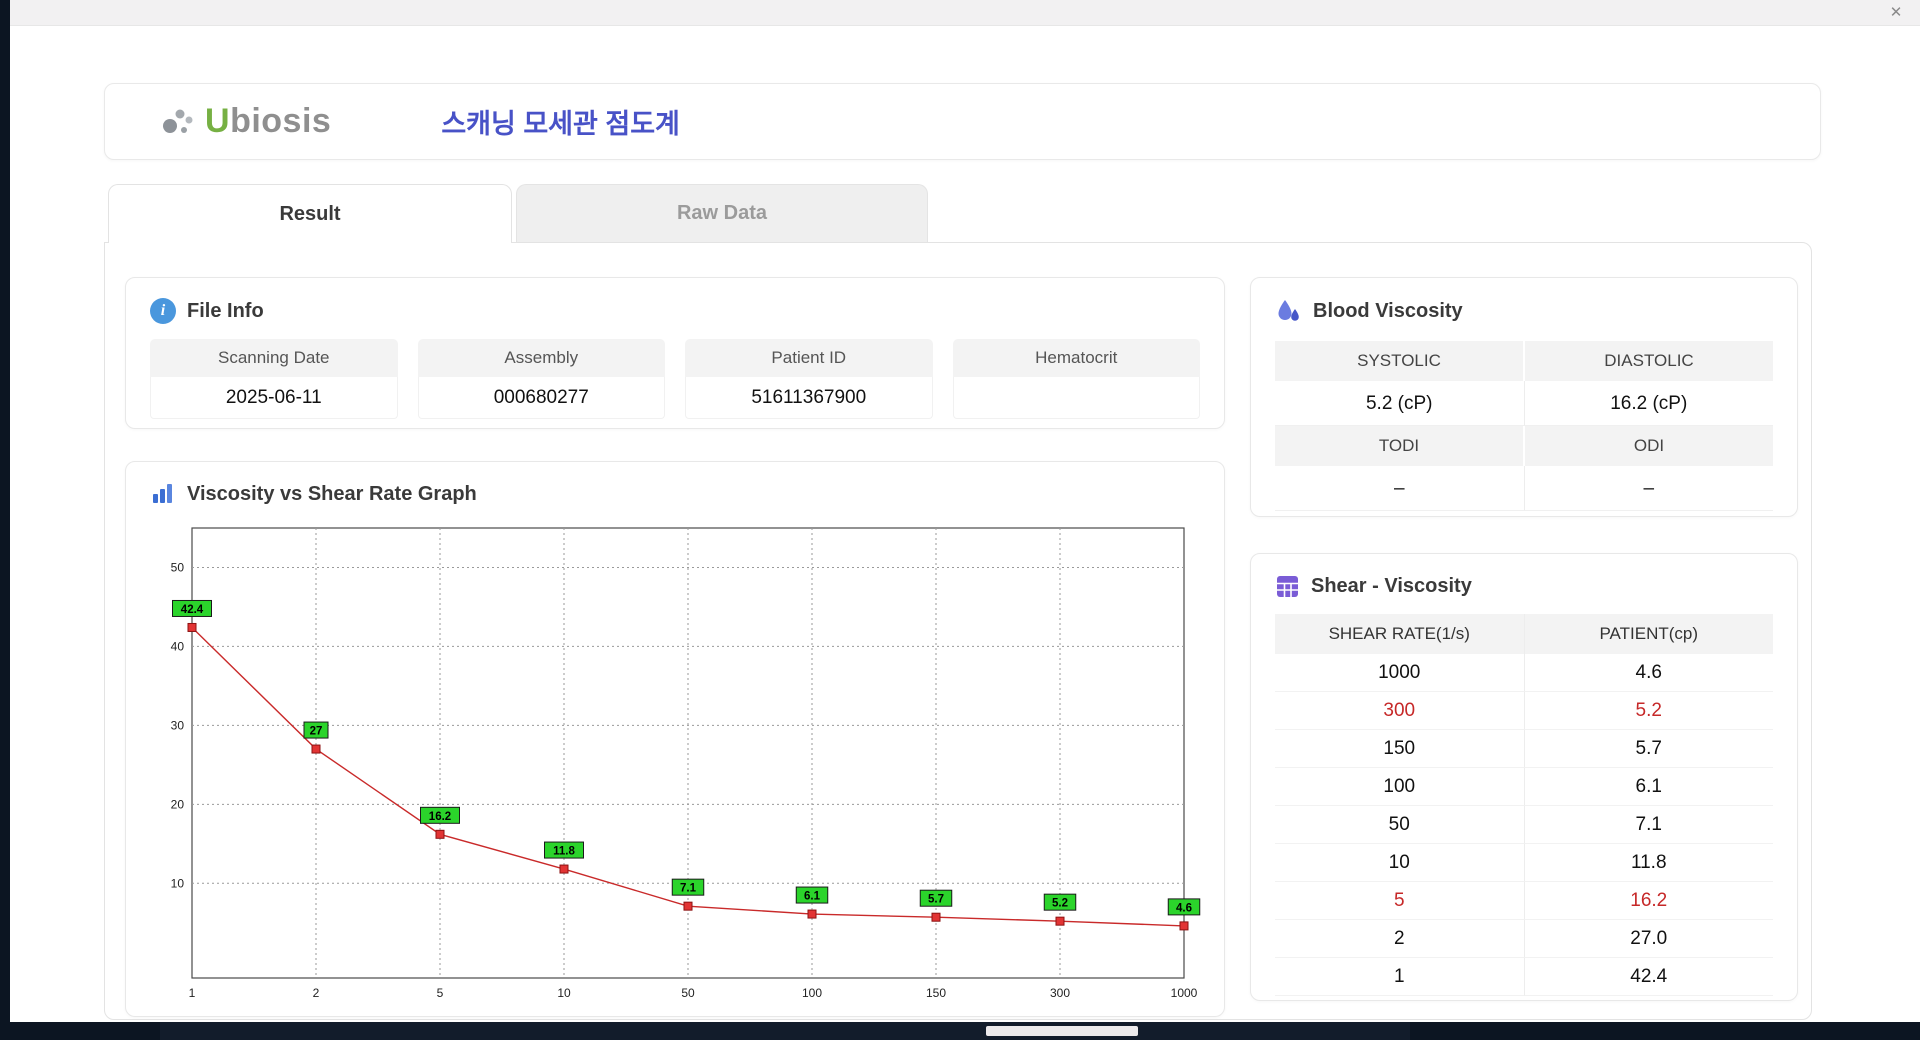 Image resolution: width=1920 pixels, height=1040 pixels. What do you see at coordinates (1399, 403) in the screenshot?
I see `bv-value-cell: 5.2 (cP)` at bounding box center [1399, 403].